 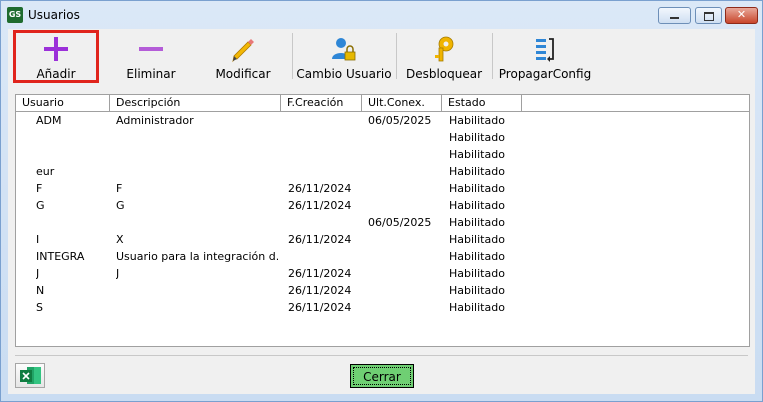 I want to click on cell-usuario: ADM, so click(x=49, y=120).